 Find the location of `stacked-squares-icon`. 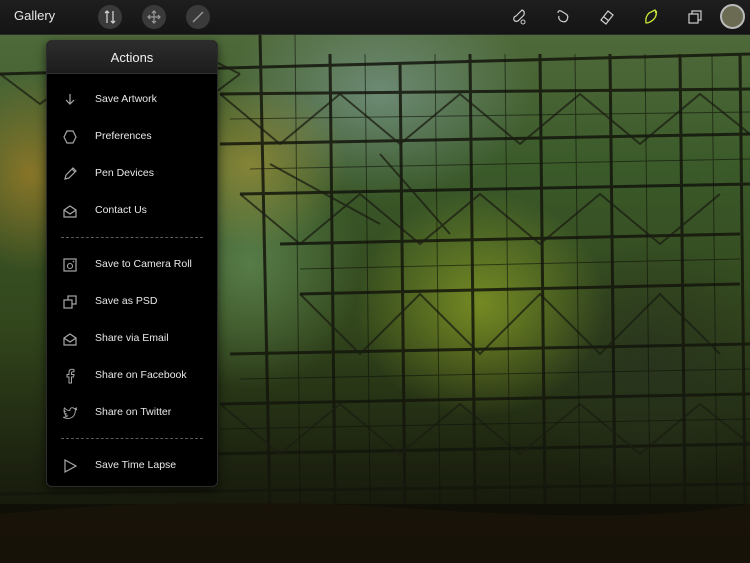

stacked-squares-icon is located at coordinates (70, 302).